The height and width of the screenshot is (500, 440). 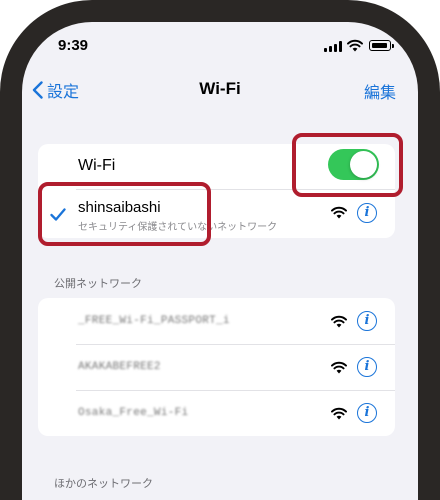 What do you see at coordinates (220, 88) in the screenshot?
I see `page-title: Wi-Fi` at bounding box center [220, 88].